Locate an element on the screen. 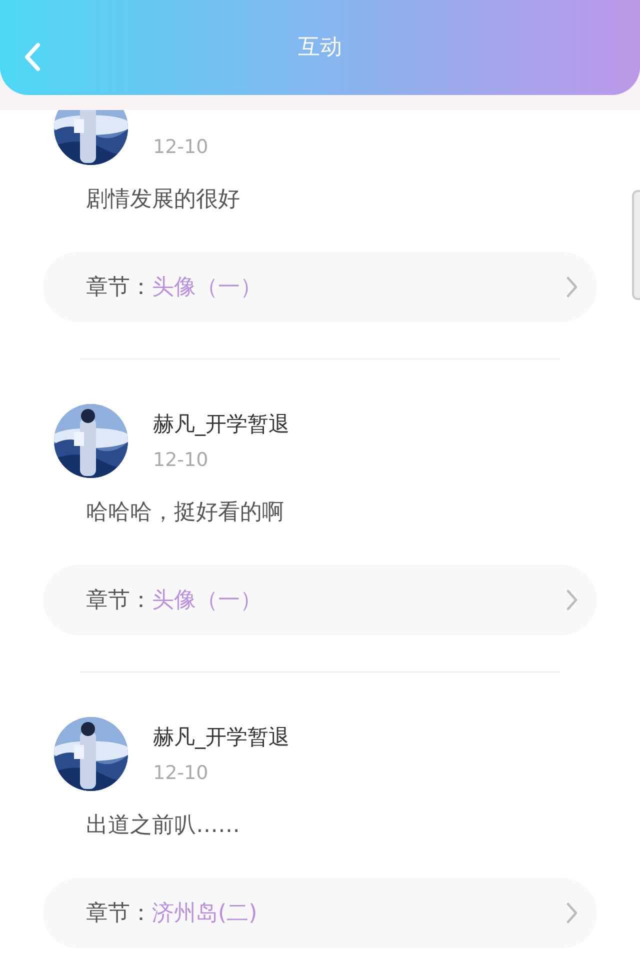 This screenshot has width=640, height=967. comment-text: 哈哈哈，挺好看的啊 is located at coordinates (185, 512).